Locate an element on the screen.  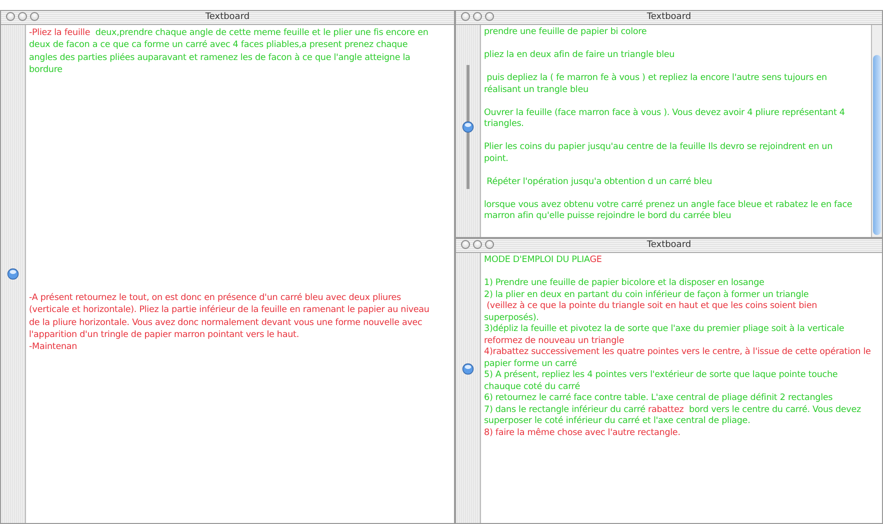
text-run: de la pliure horizontale. Vous avez donc normalement devant vous une forme nouvelle avec is located at coordinates (225, 323).